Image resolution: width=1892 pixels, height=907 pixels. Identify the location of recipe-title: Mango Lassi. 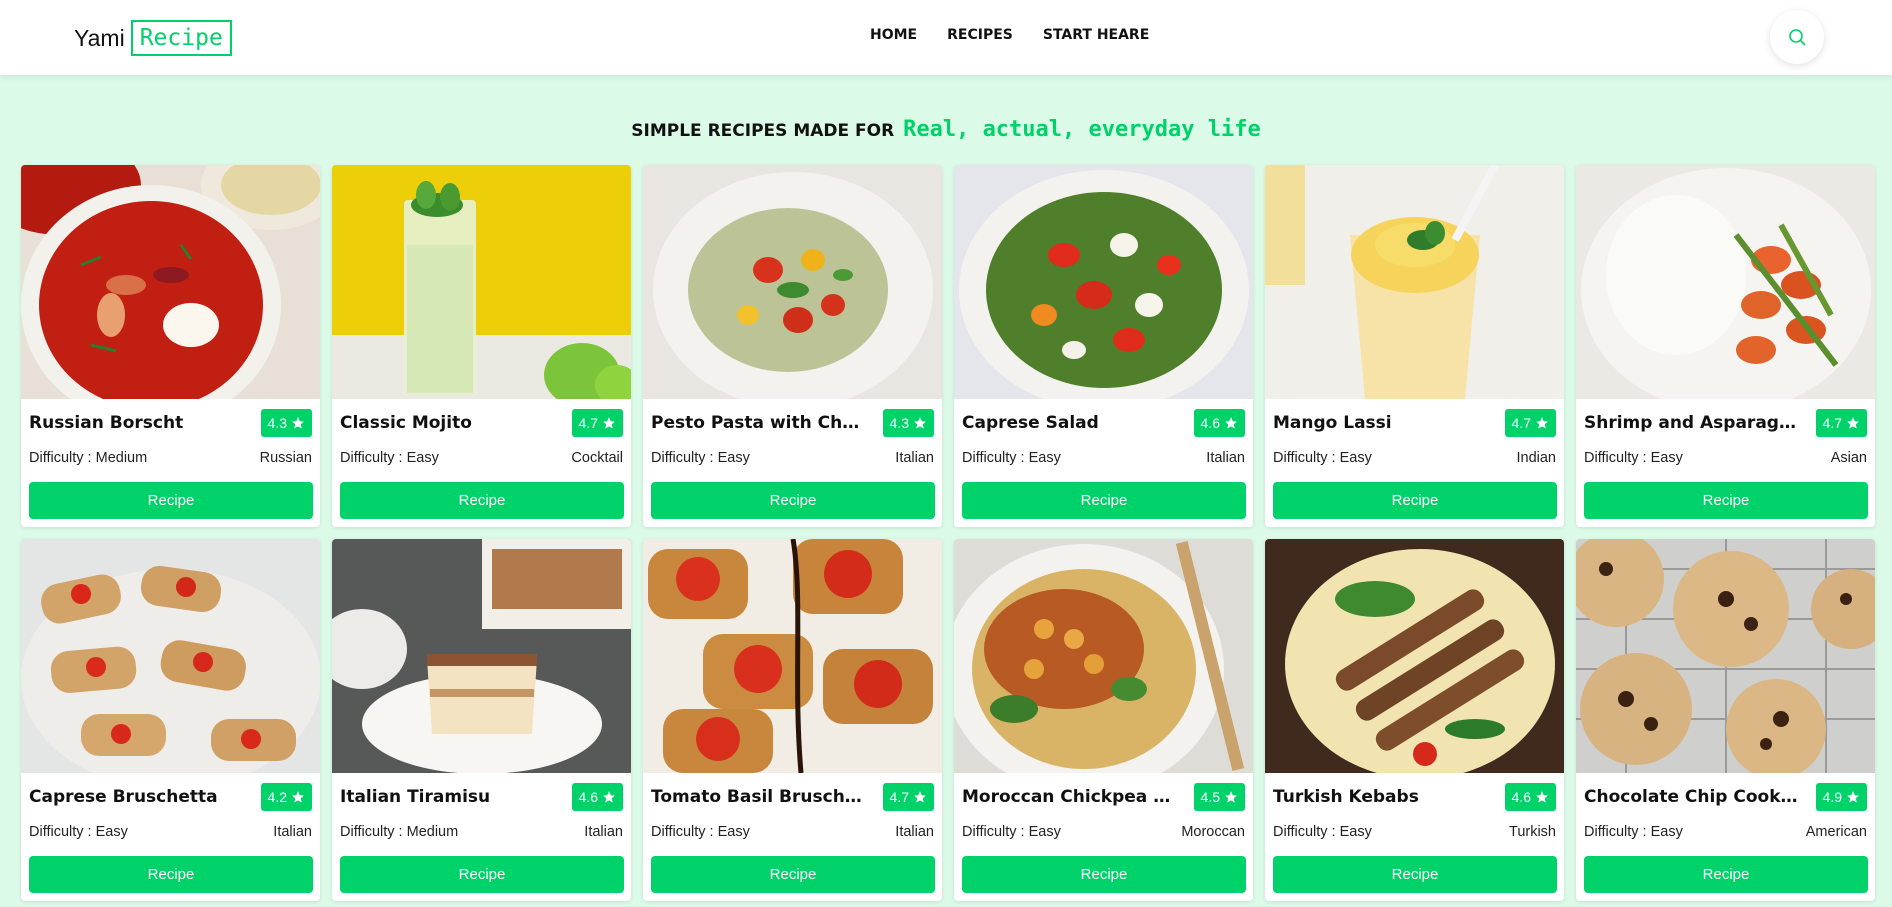
(1332, 423).